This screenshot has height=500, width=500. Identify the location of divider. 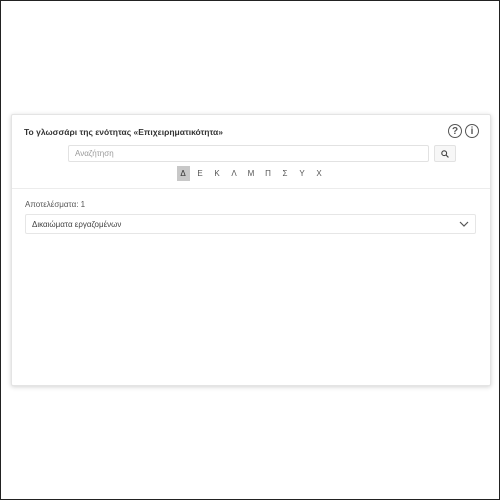
(251, 188).